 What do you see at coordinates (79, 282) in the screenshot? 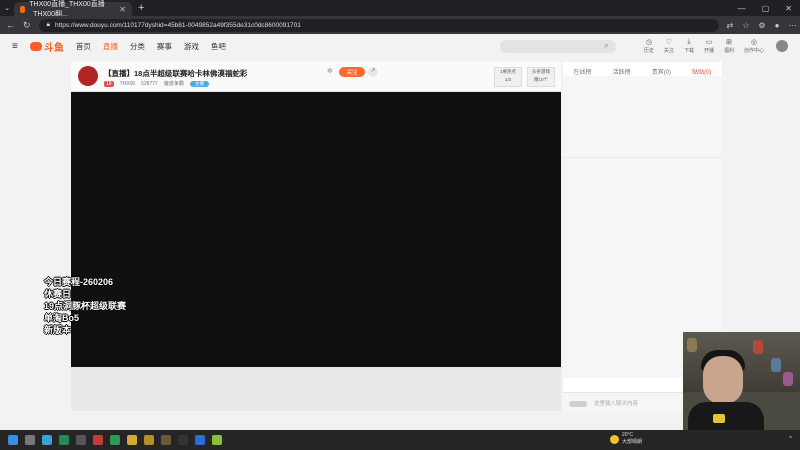
I see `overlay-line: 今日赛程-260206` at bounding box center [79, 282].